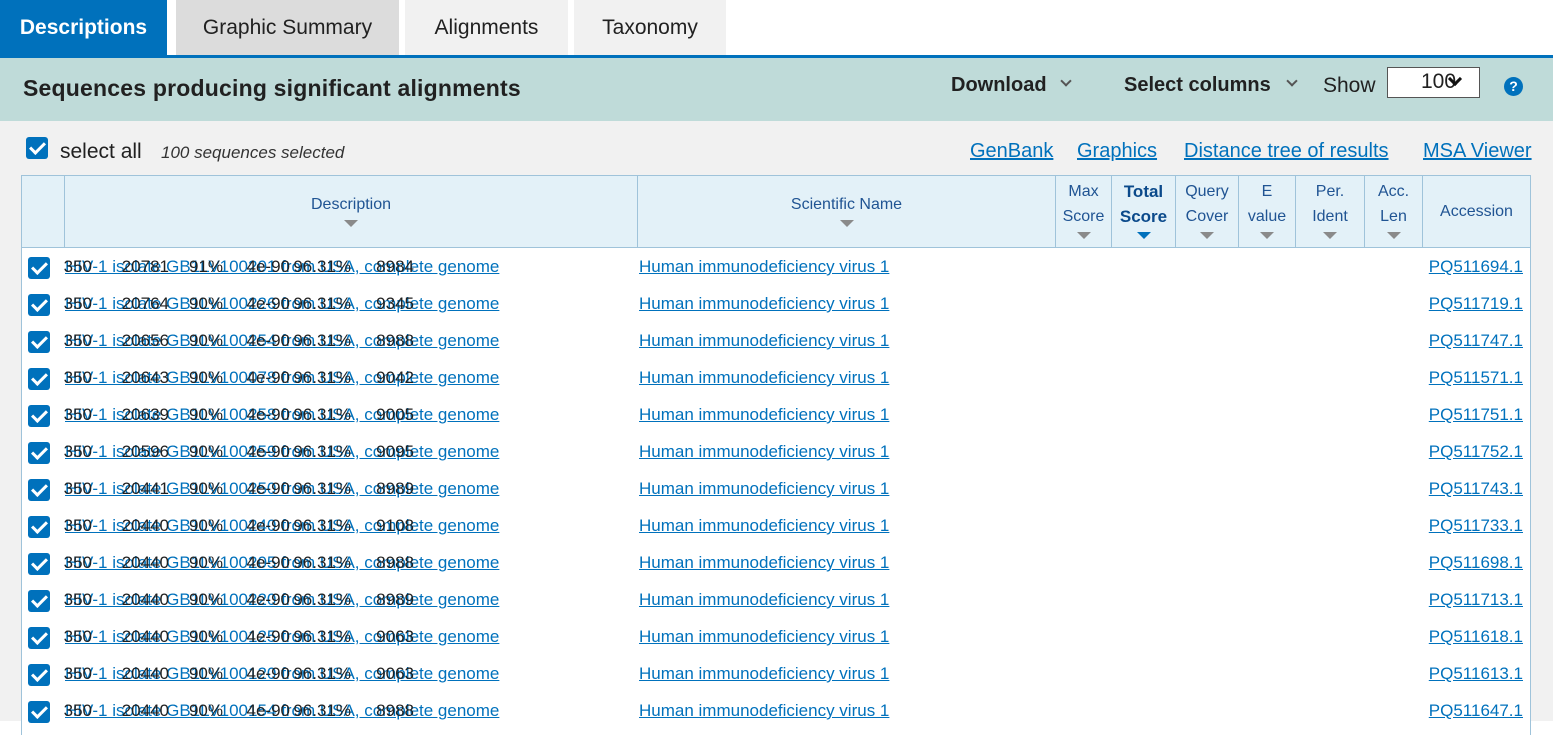  I want to click on query-cover-cell: 91%, so click(205, 266).